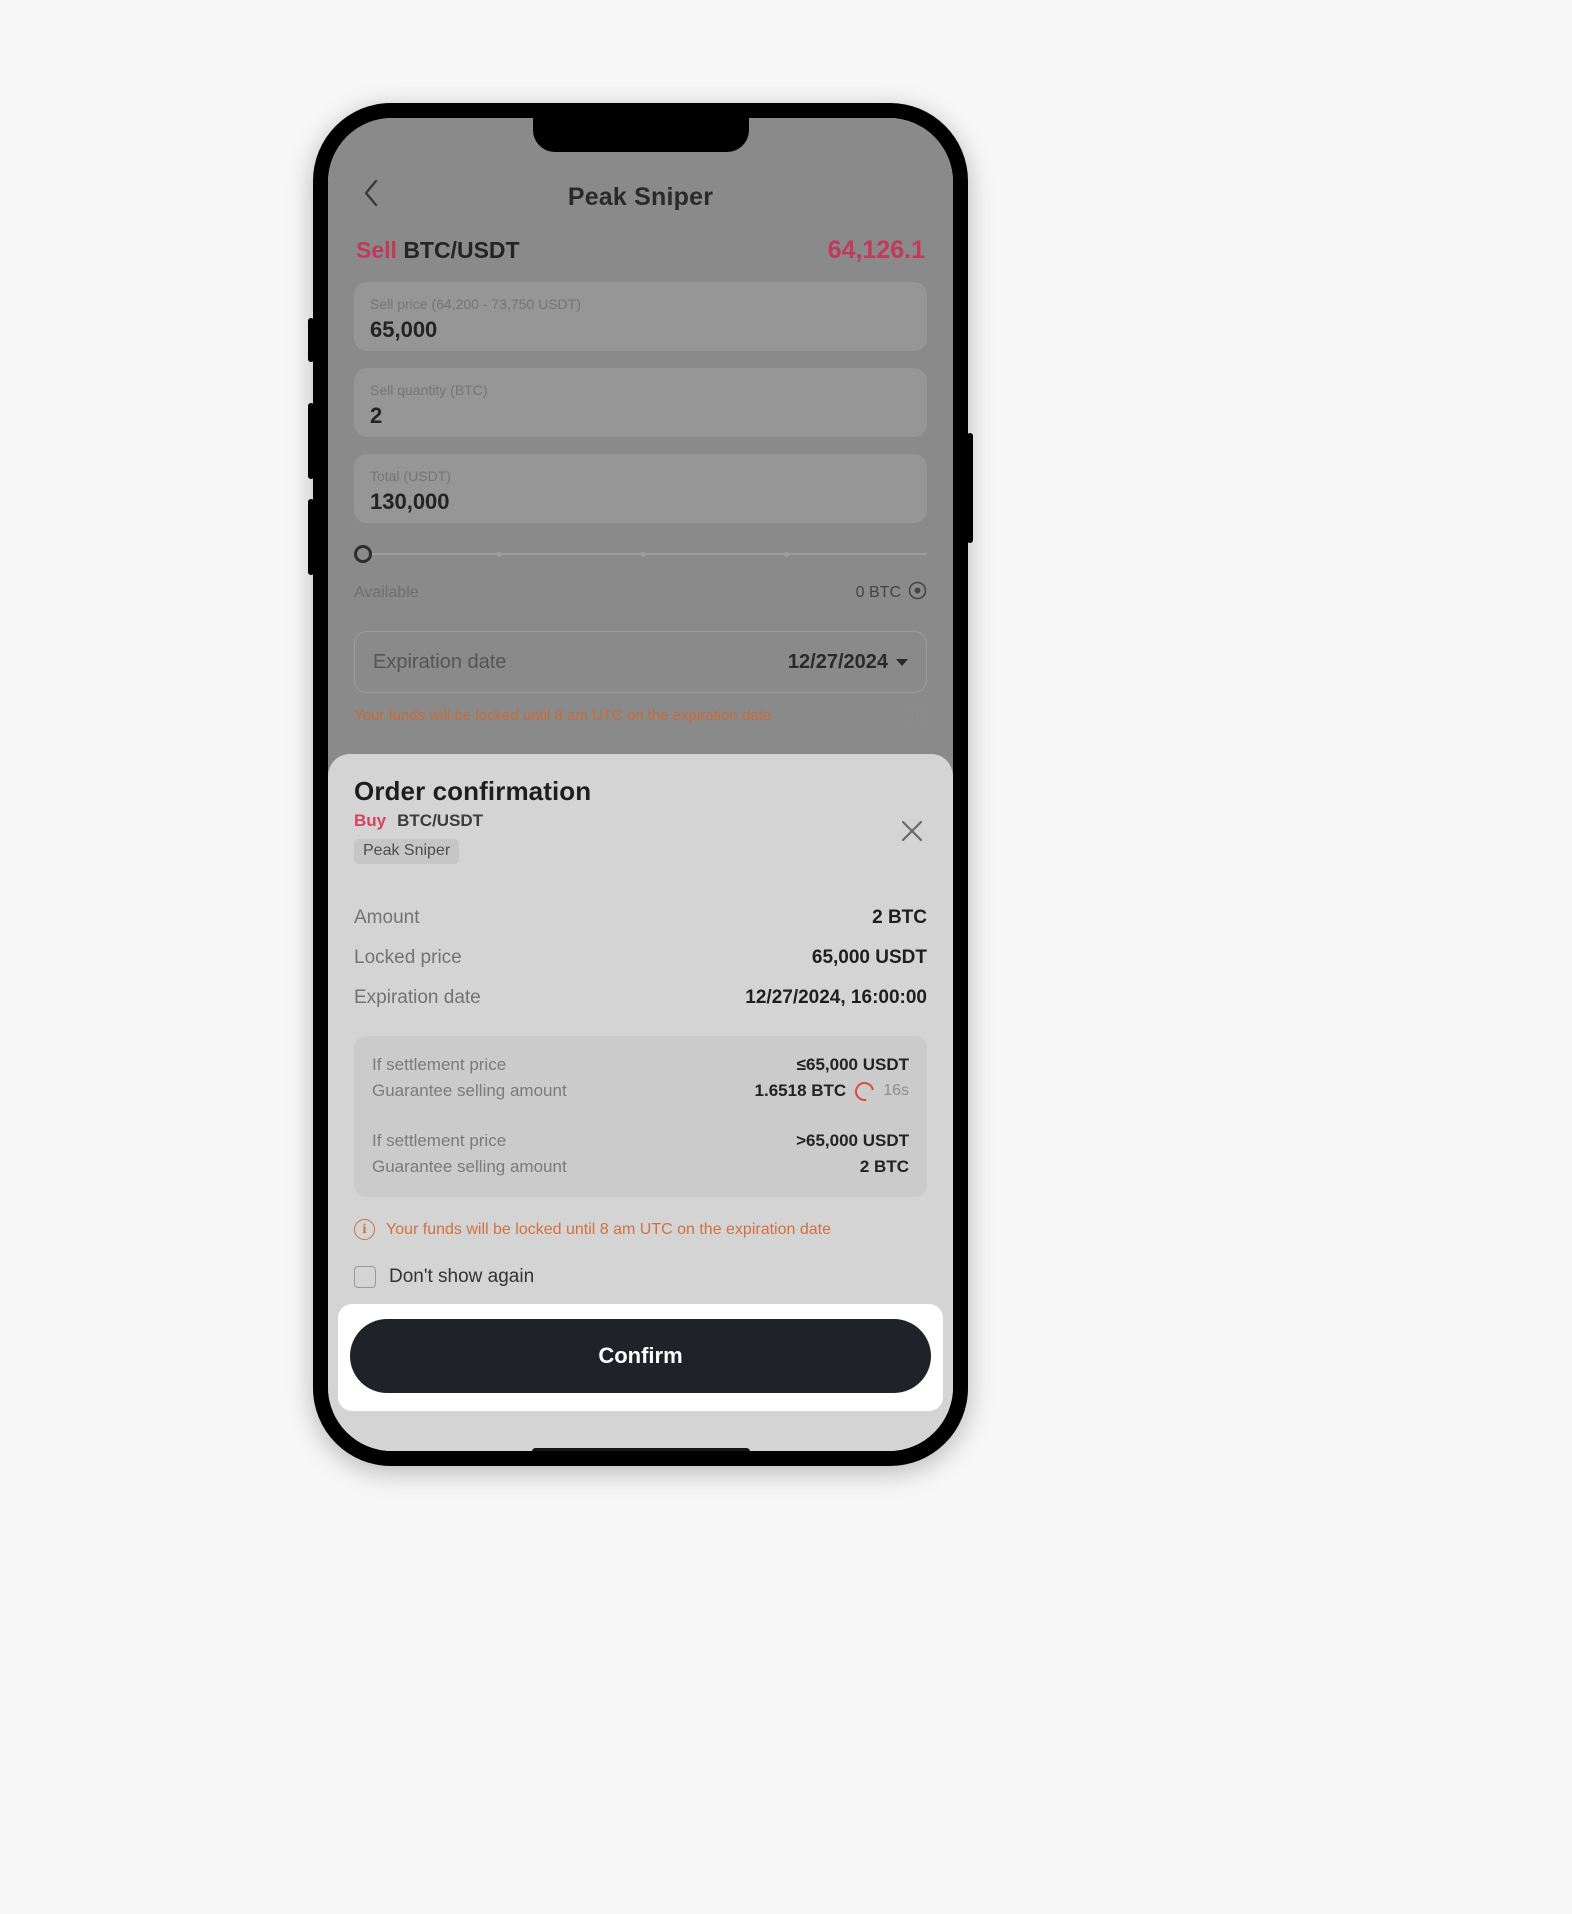 The image size is (1572, 1914). I want to click on amount-value: 2 BTC, so click(899, 917).